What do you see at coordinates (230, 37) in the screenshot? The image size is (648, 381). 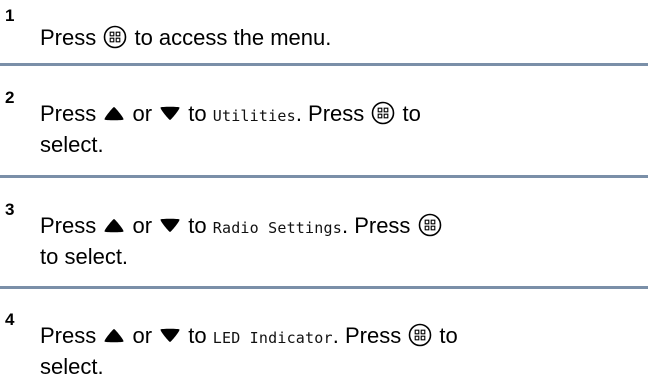 I see `step-text-rest: to access the menu.` at bounding box center [230, 37].